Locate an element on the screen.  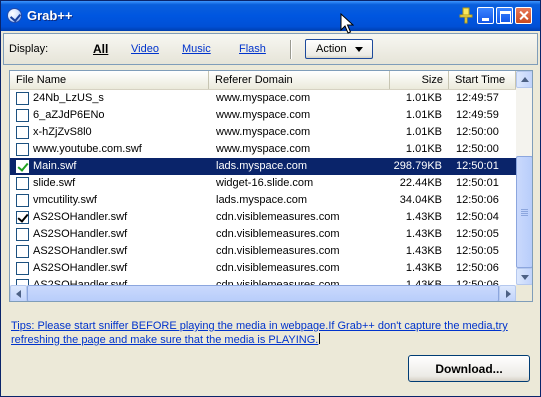
filter-all-link: All is located at coordinates (100, 49).